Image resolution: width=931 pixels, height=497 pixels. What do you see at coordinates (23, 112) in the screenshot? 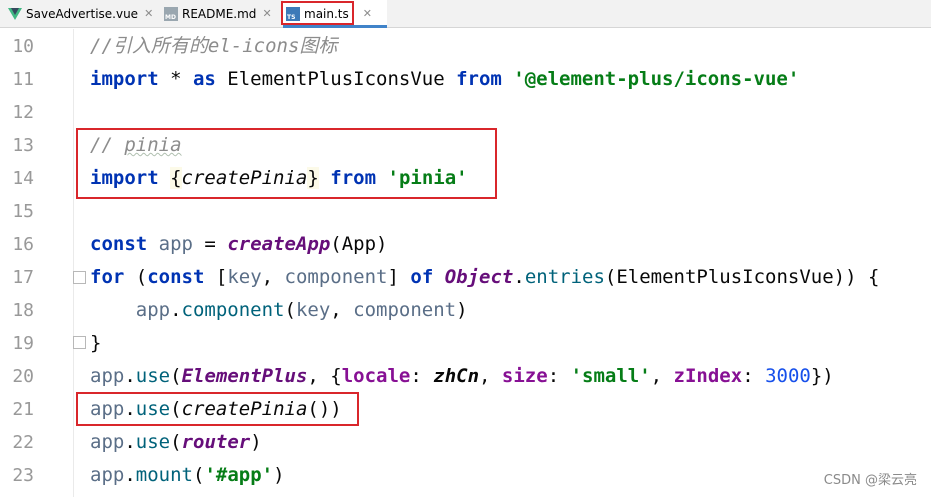
I see `line-number: 12` at bounding box center [23, 112].